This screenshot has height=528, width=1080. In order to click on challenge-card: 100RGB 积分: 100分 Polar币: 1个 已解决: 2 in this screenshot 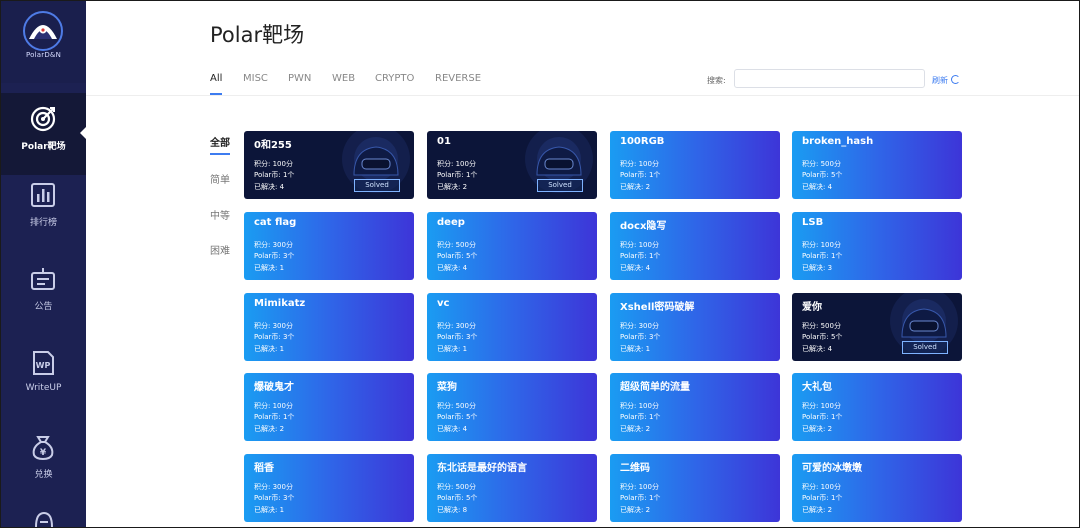, I will do `click(695, 165)`.